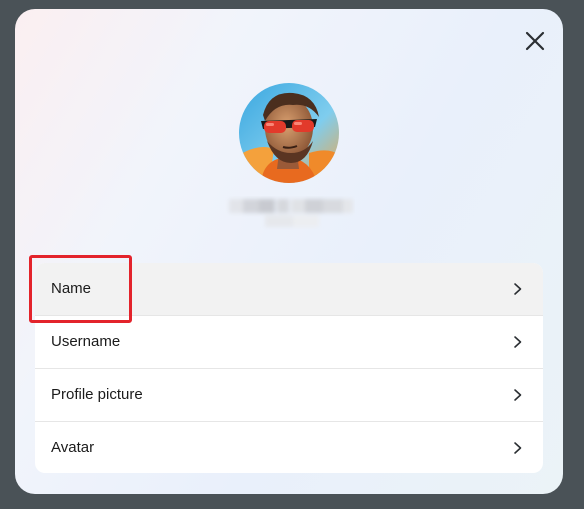  What do you see at coordinates (289, 289) in the screenshot?
I see `settings-item-name: Name` at bounding box center [289, 289].